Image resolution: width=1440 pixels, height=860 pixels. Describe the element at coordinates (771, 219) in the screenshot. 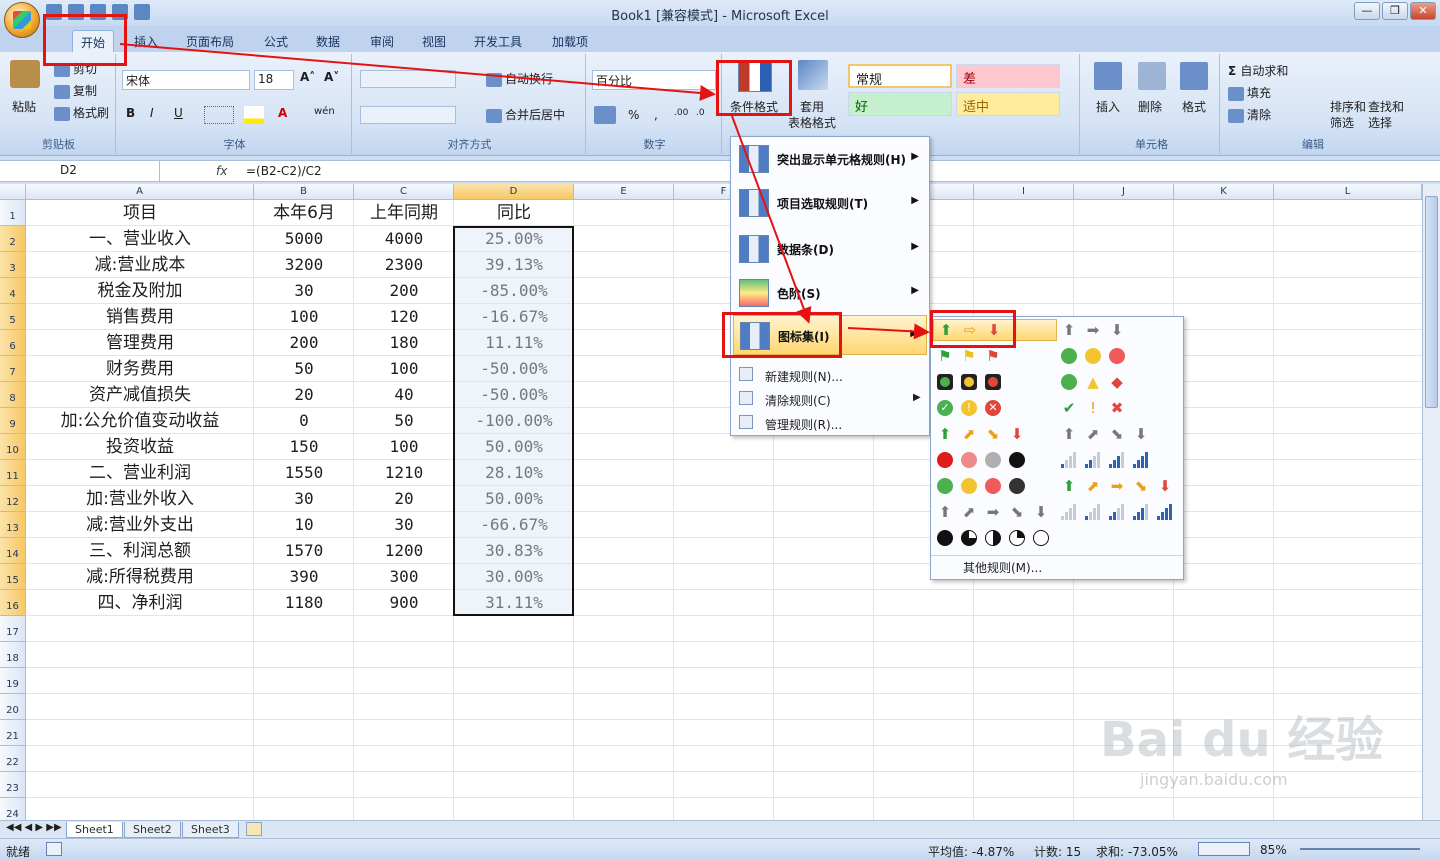

I see `arrow-condformat-to-iconsets` at that location.